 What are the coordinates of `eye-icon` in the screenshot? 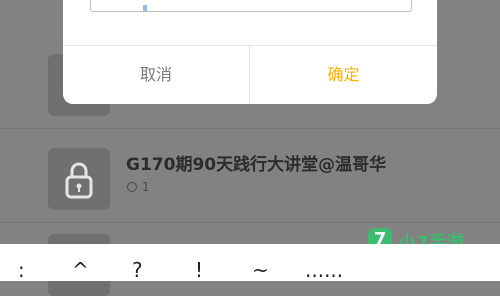 It's located at (132, 187).